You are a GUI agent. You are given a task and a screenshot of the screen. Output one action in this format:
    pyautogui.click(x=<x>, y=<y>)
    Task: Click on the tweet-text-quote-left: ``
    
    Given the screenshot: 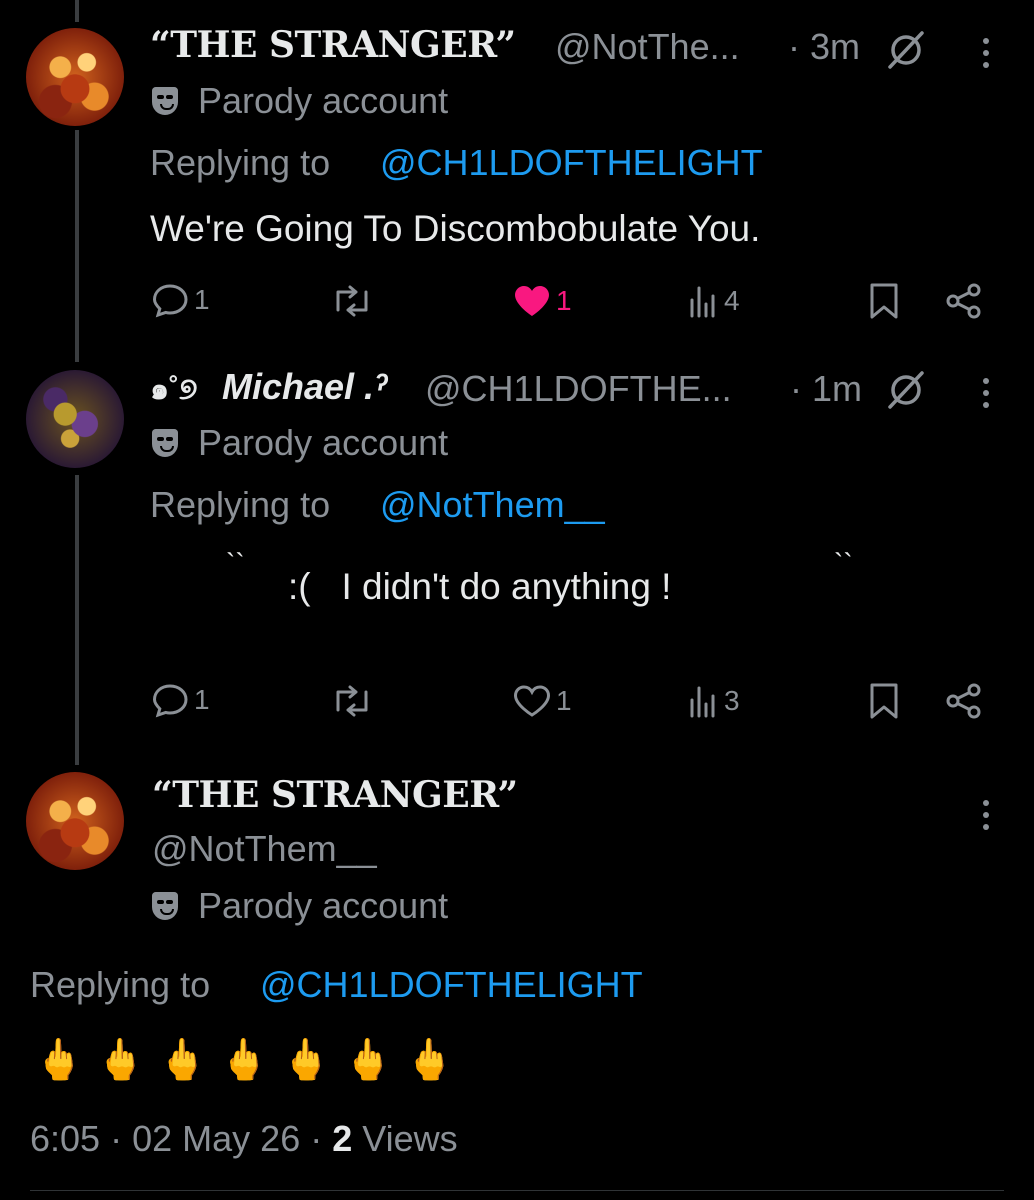 What is the action you would take?
    pyautogui.click(x=235, y=563)
    